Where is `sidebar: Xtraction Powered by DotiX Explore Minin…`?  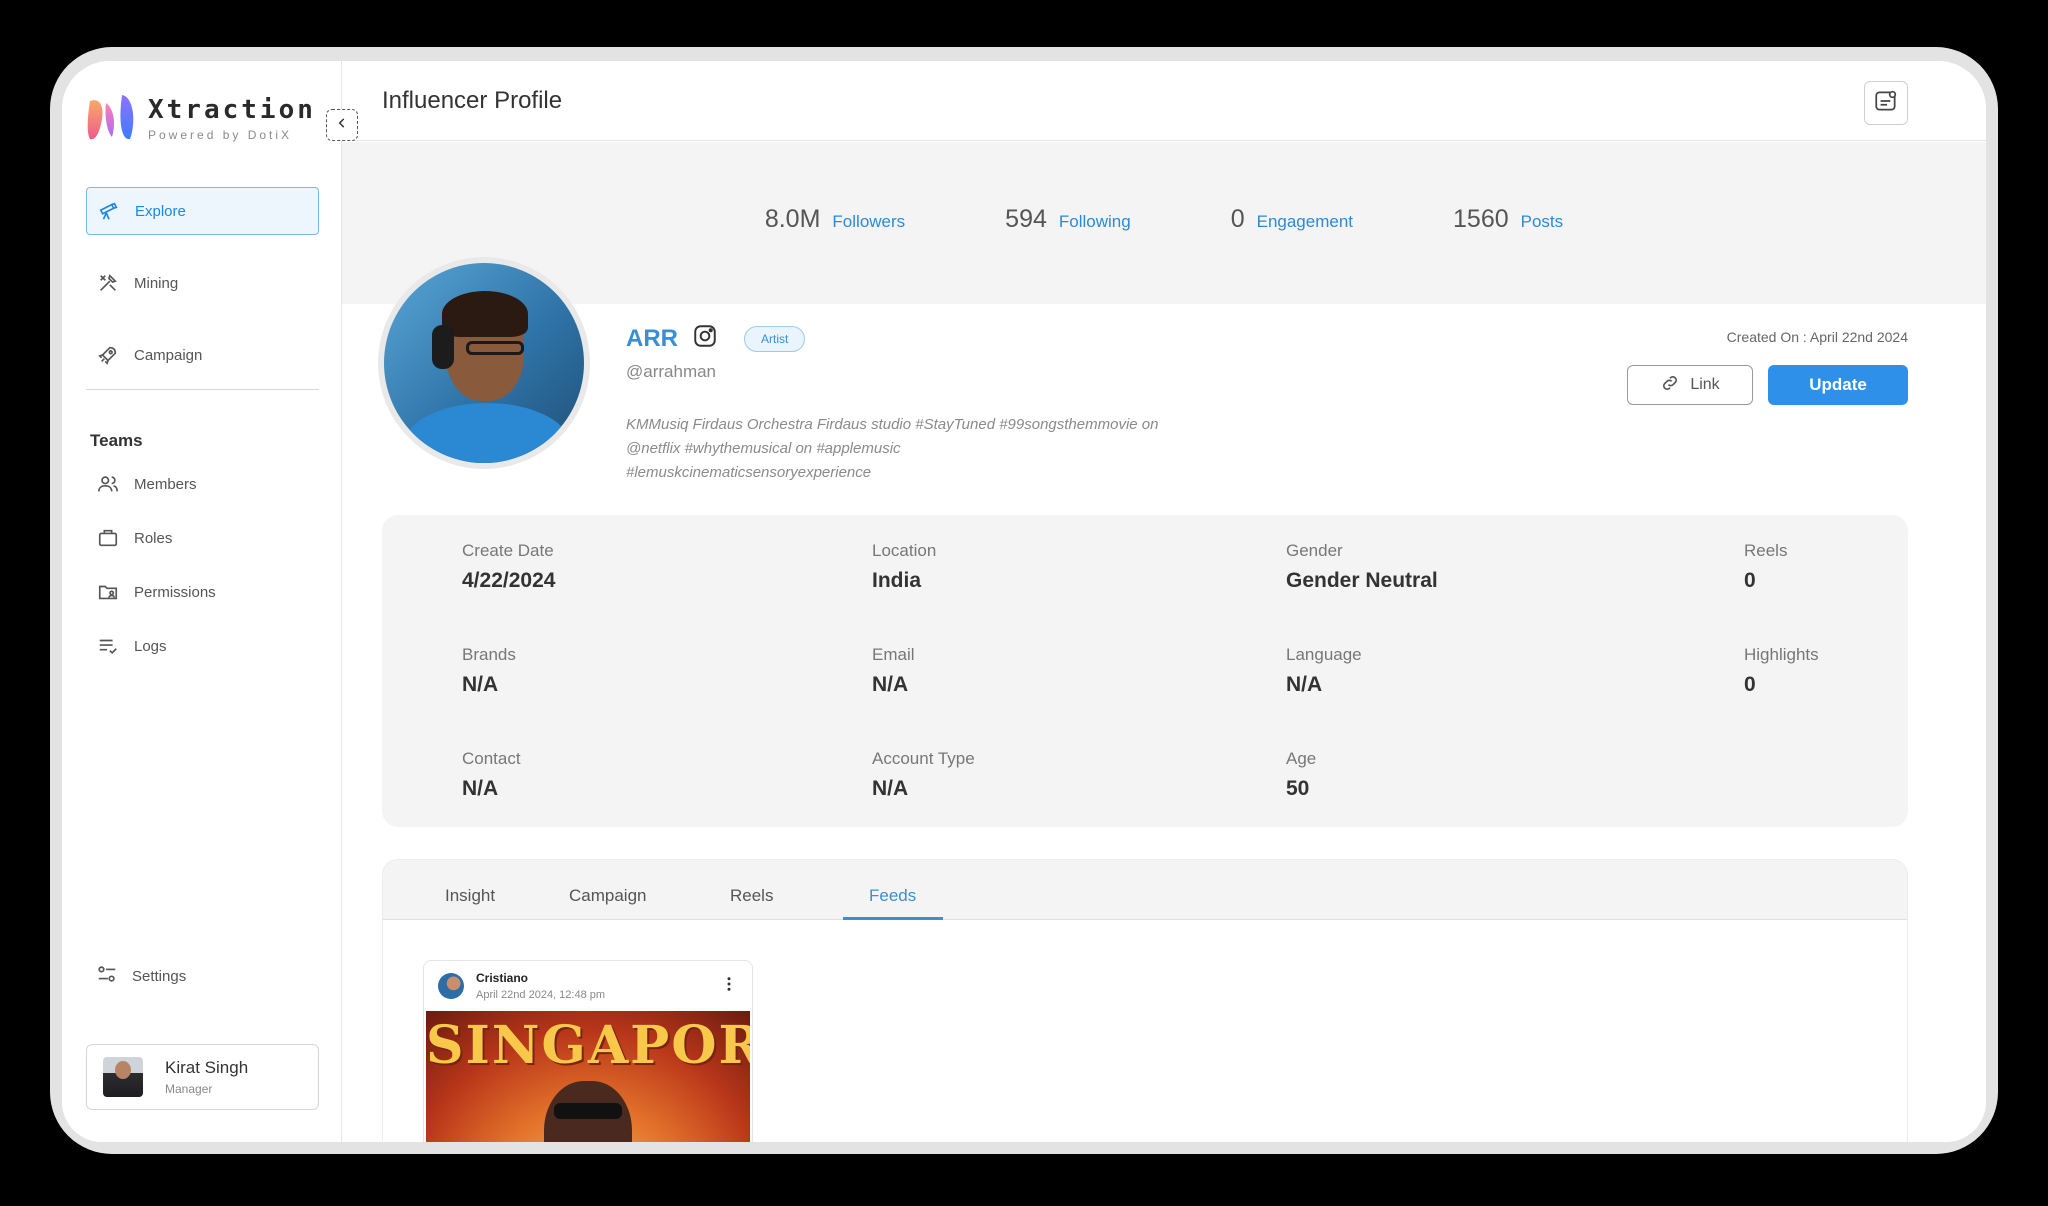
sidebar: Xtraction Powered by DotiX Explore Minin… is located at coordinates (202, 601).